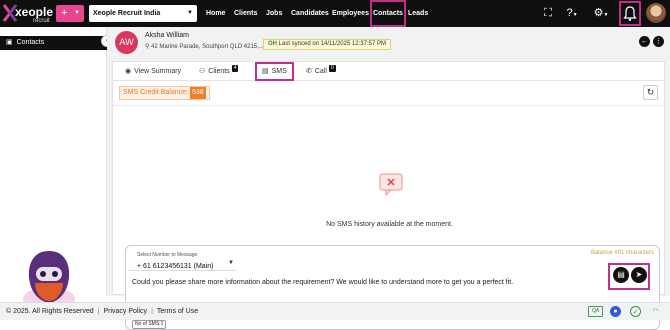 The height and width of the screenshot is (330, 670). I want to click on sidebar: ▣ Contacts, so click(53, 169).